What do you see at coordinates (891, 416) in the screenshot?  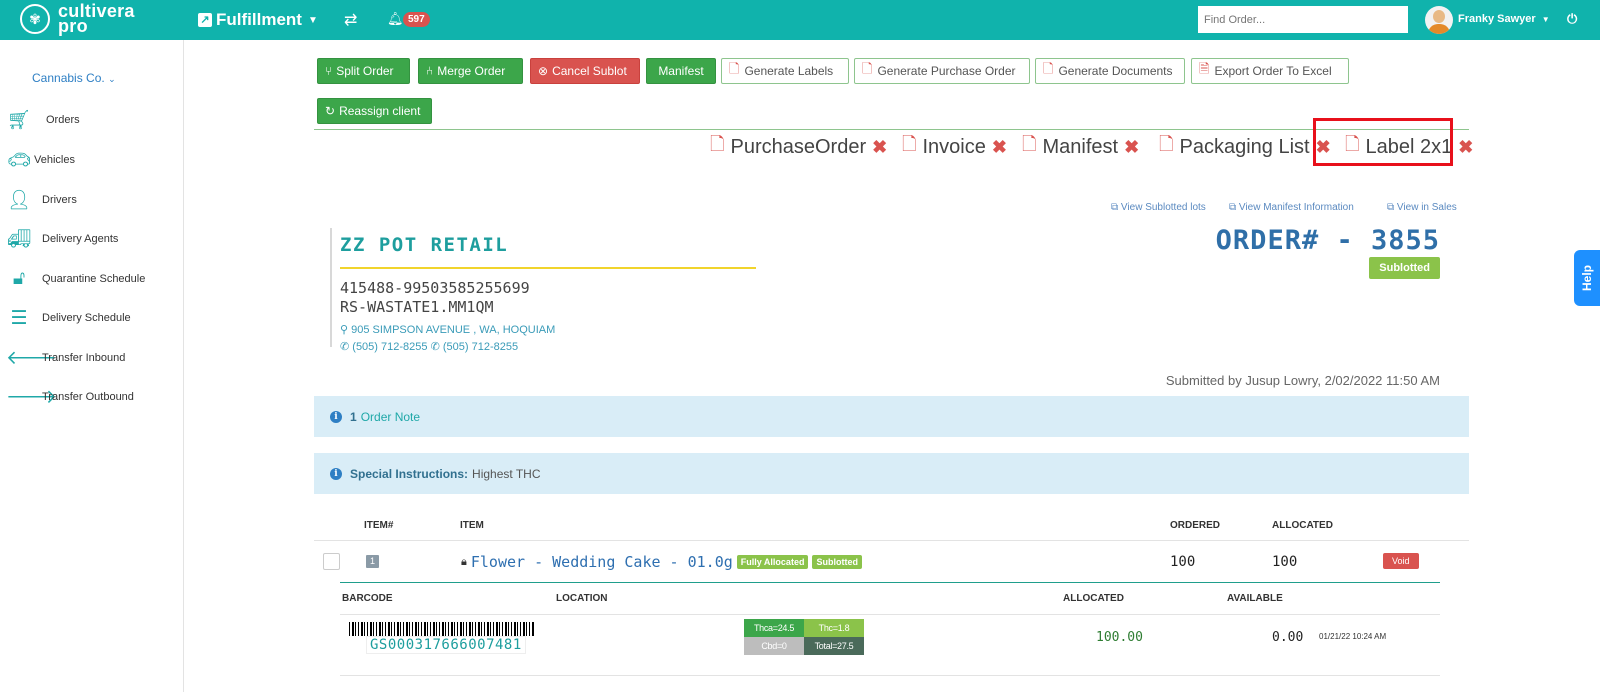 I see `order-note-bar: i 1 Order Note` at bounding box center [891, 416].